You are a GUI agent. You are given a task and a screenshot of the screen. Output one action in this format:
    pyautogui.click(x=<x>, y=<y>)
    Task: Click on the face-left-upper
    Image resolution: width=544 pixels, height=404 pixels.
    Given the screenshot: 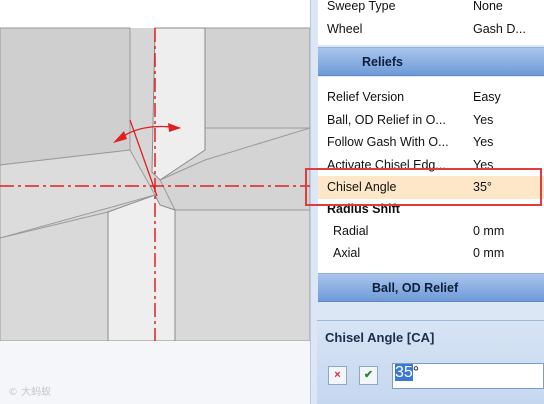 What is the action you would take?
    pyautogui.click(x=65, y=96)
    